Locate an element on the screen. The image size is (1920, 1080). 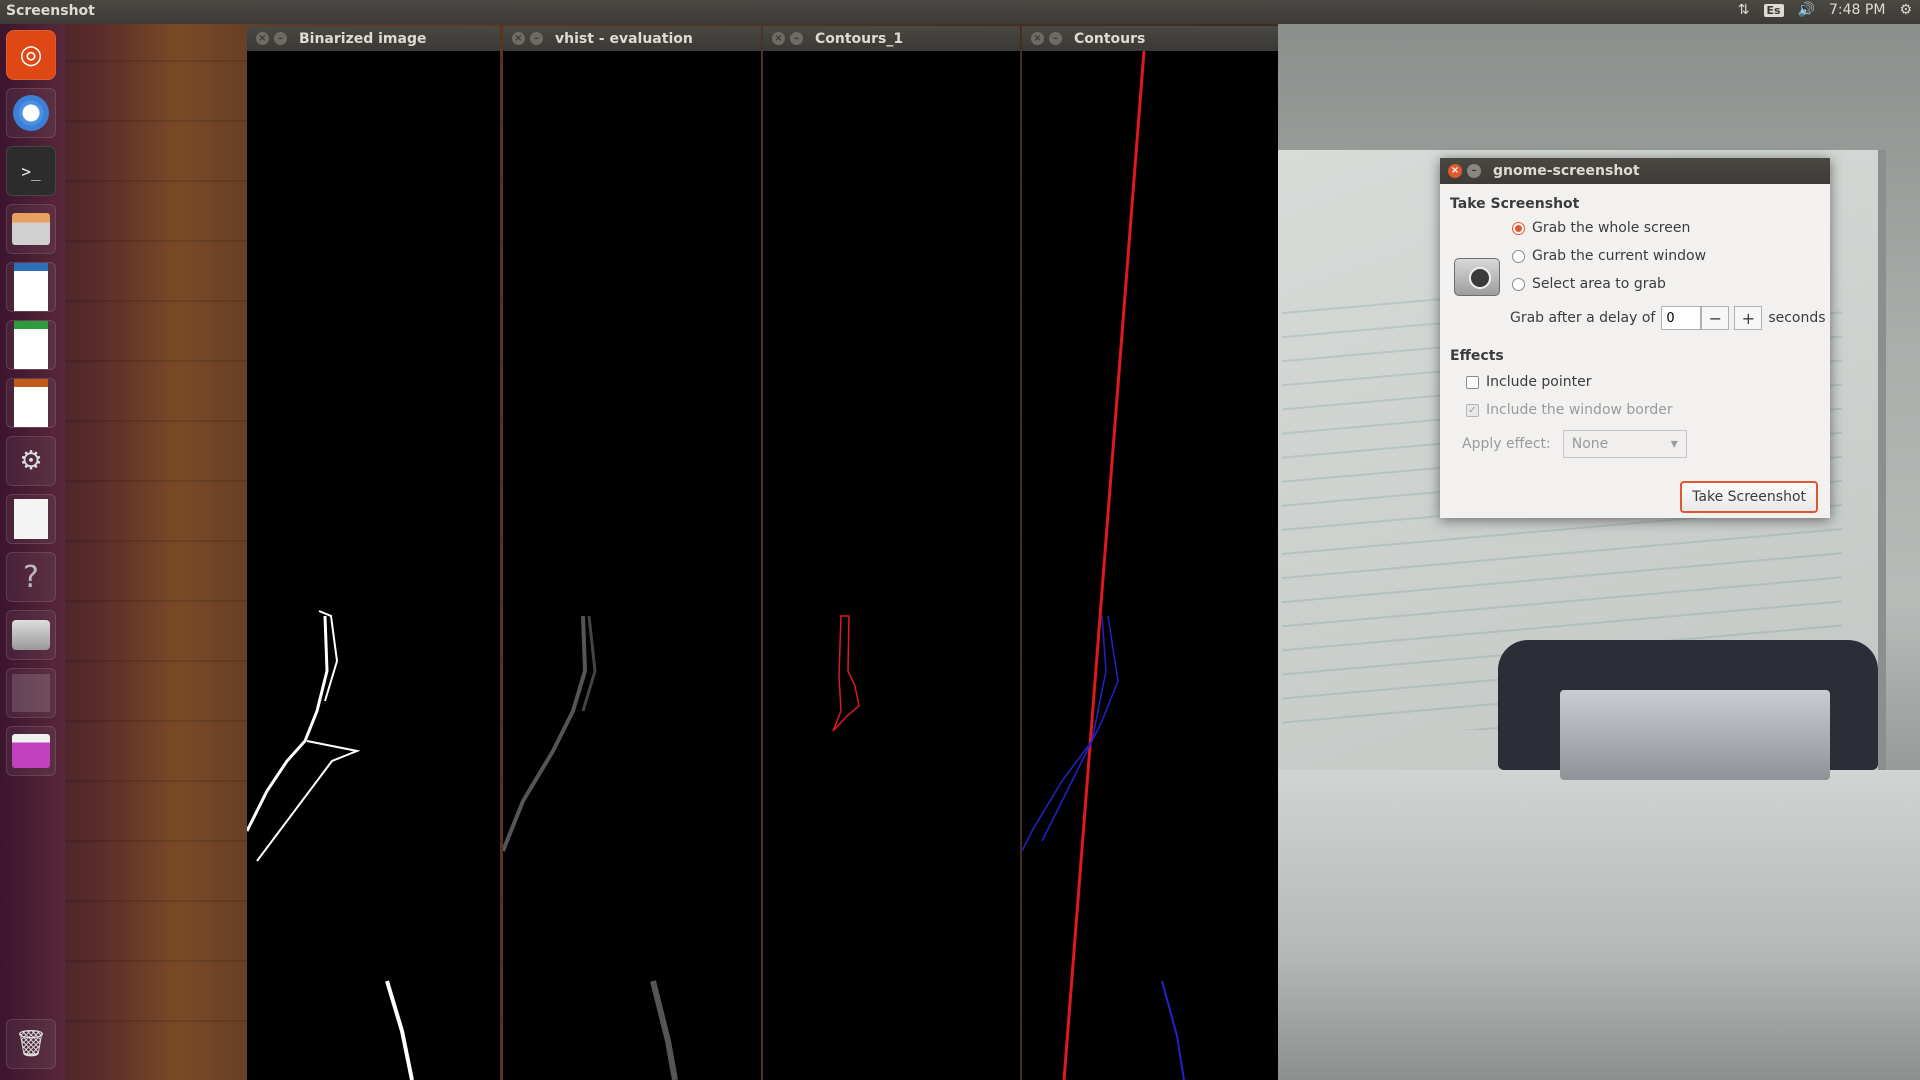
trash-icon: 🗑 is located at coordinates (31, 1044).